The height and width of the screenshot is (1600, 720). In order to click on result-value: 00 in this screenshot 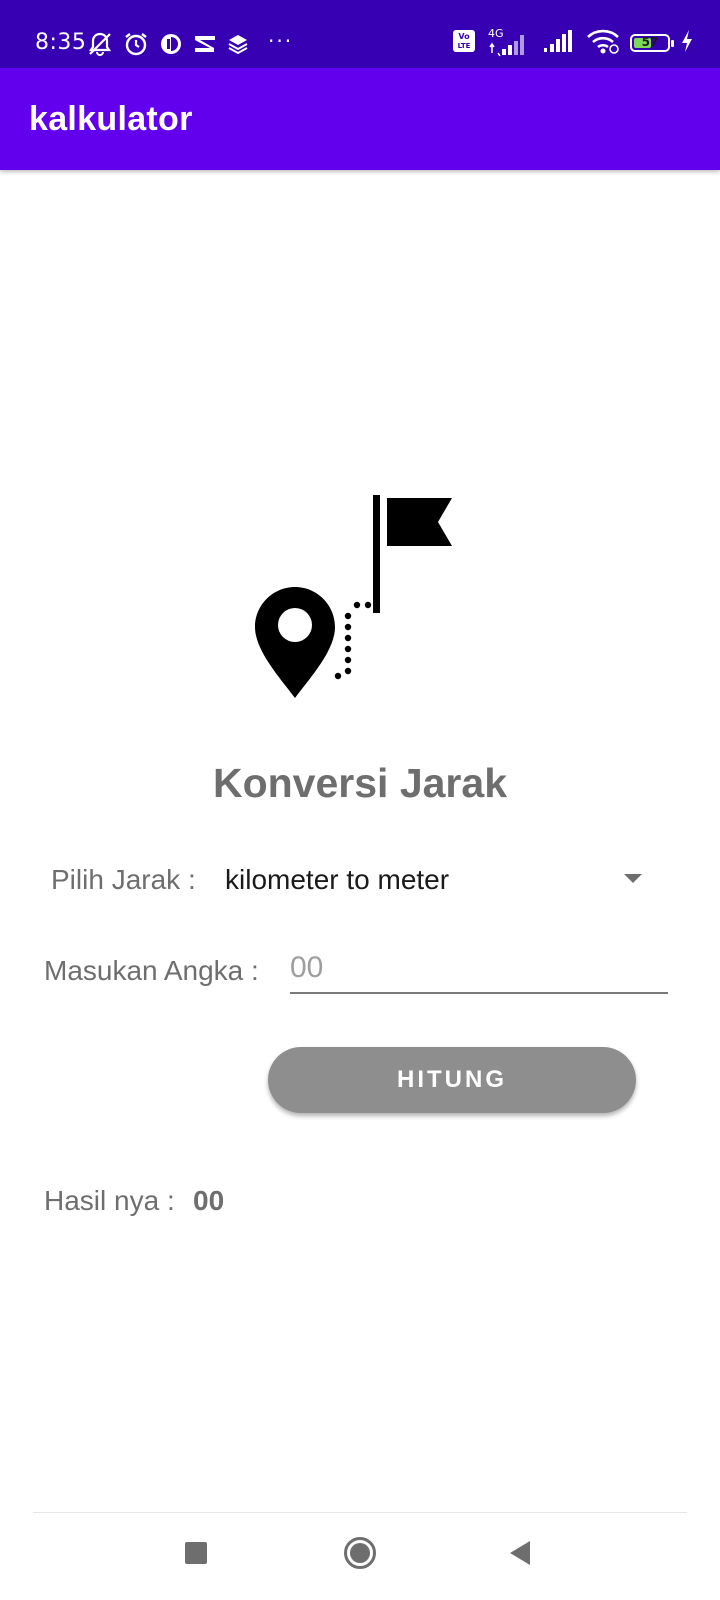, I will do `click(209, 1200)`.